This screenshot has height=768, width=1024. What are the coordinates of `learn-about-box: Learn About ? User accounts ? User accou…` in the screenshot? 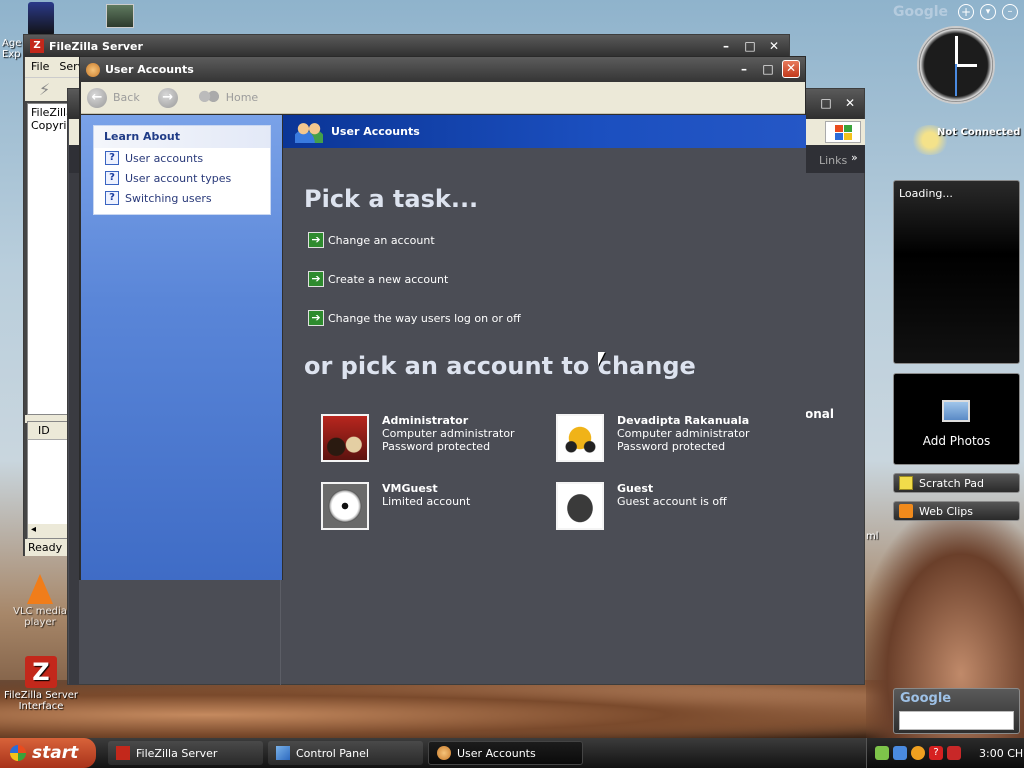 It's located at (182, 170).